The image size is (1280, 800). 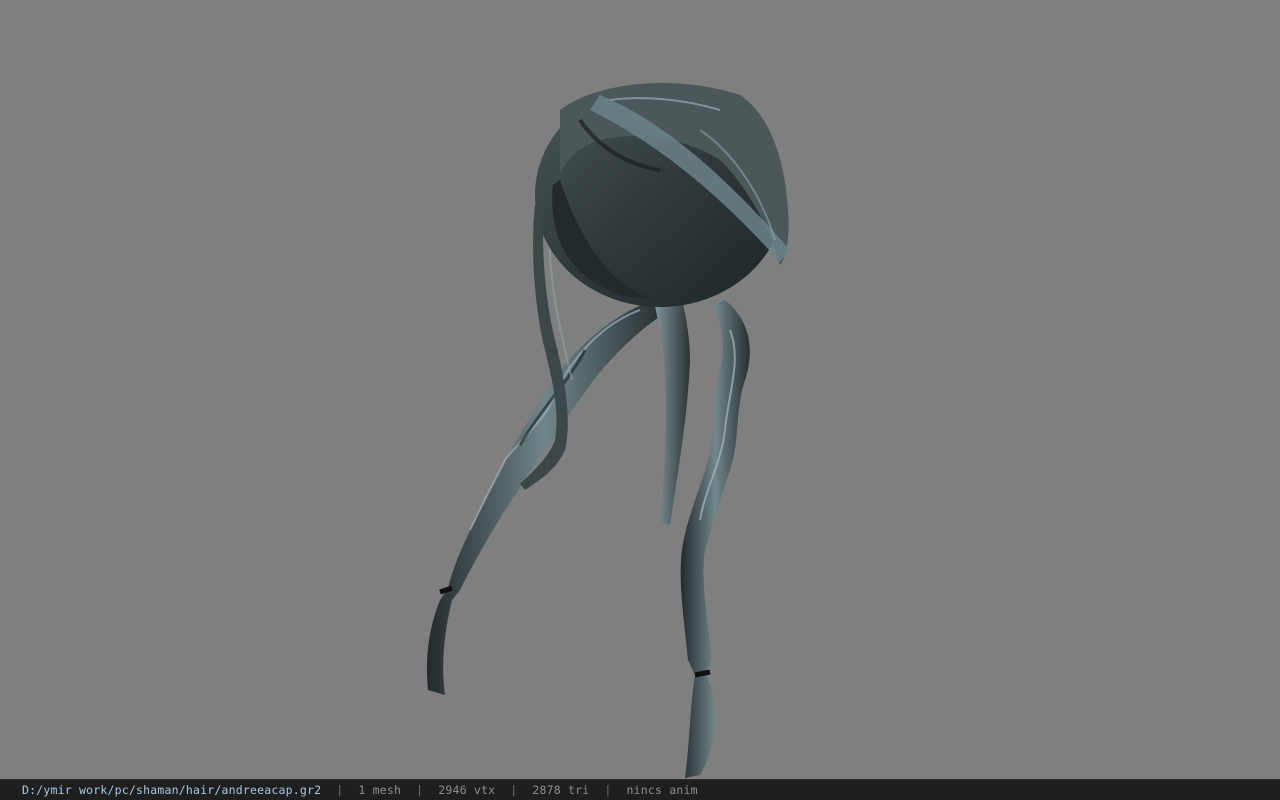 What do you see at coordinates (662, 790) in the screenshot?
I see `animation-status: nincs anim` at bounding box center [662, 790].